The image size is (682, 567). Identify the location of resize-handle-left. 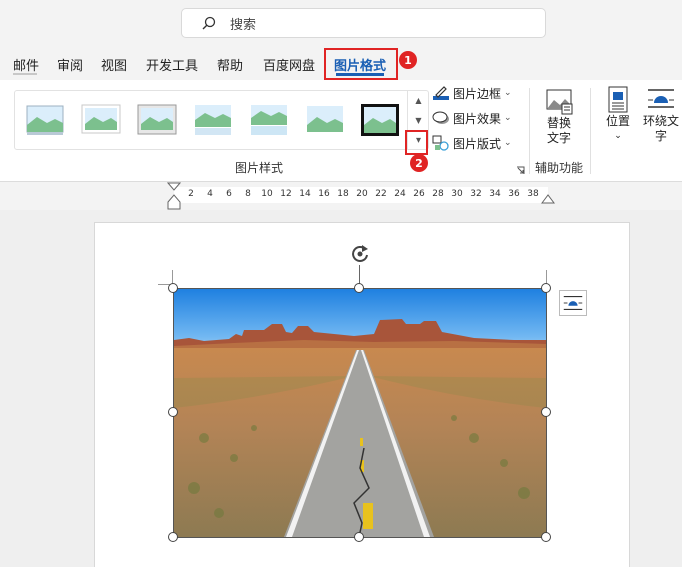
(173, 412).